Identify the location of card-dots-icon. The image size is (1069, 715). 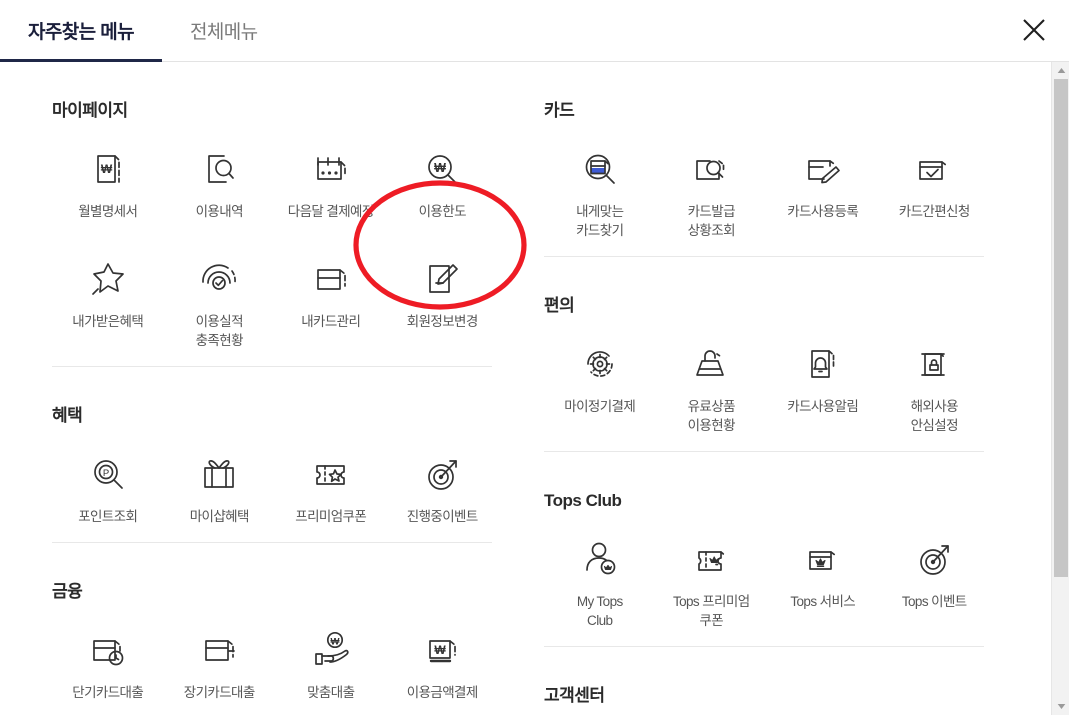
(331, 169).